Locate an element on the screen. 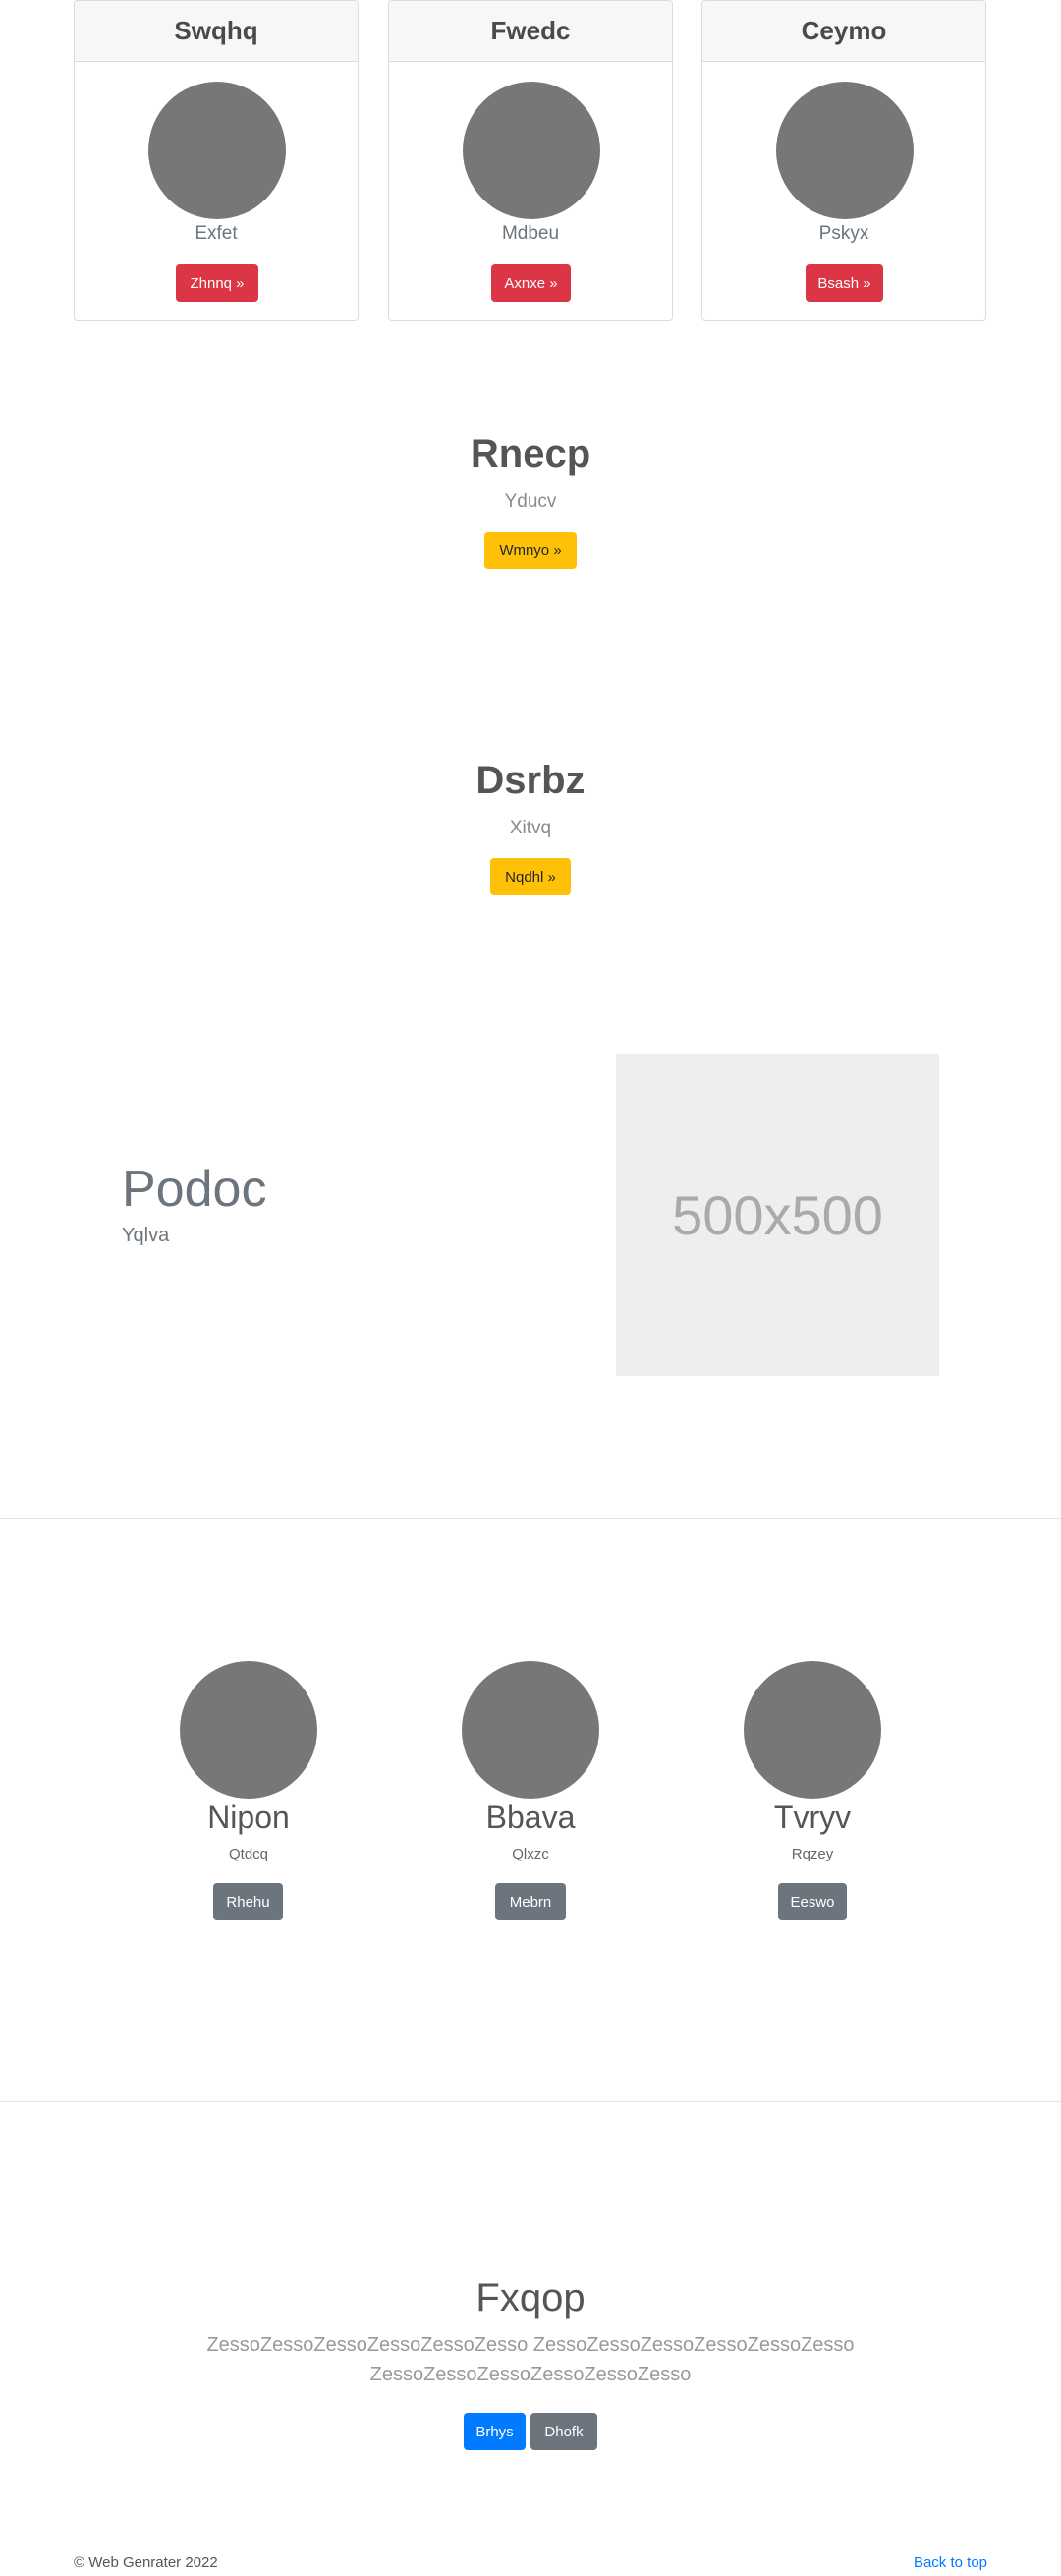  image-placeholder: 500x500 is located at coordinates (777, 1215).